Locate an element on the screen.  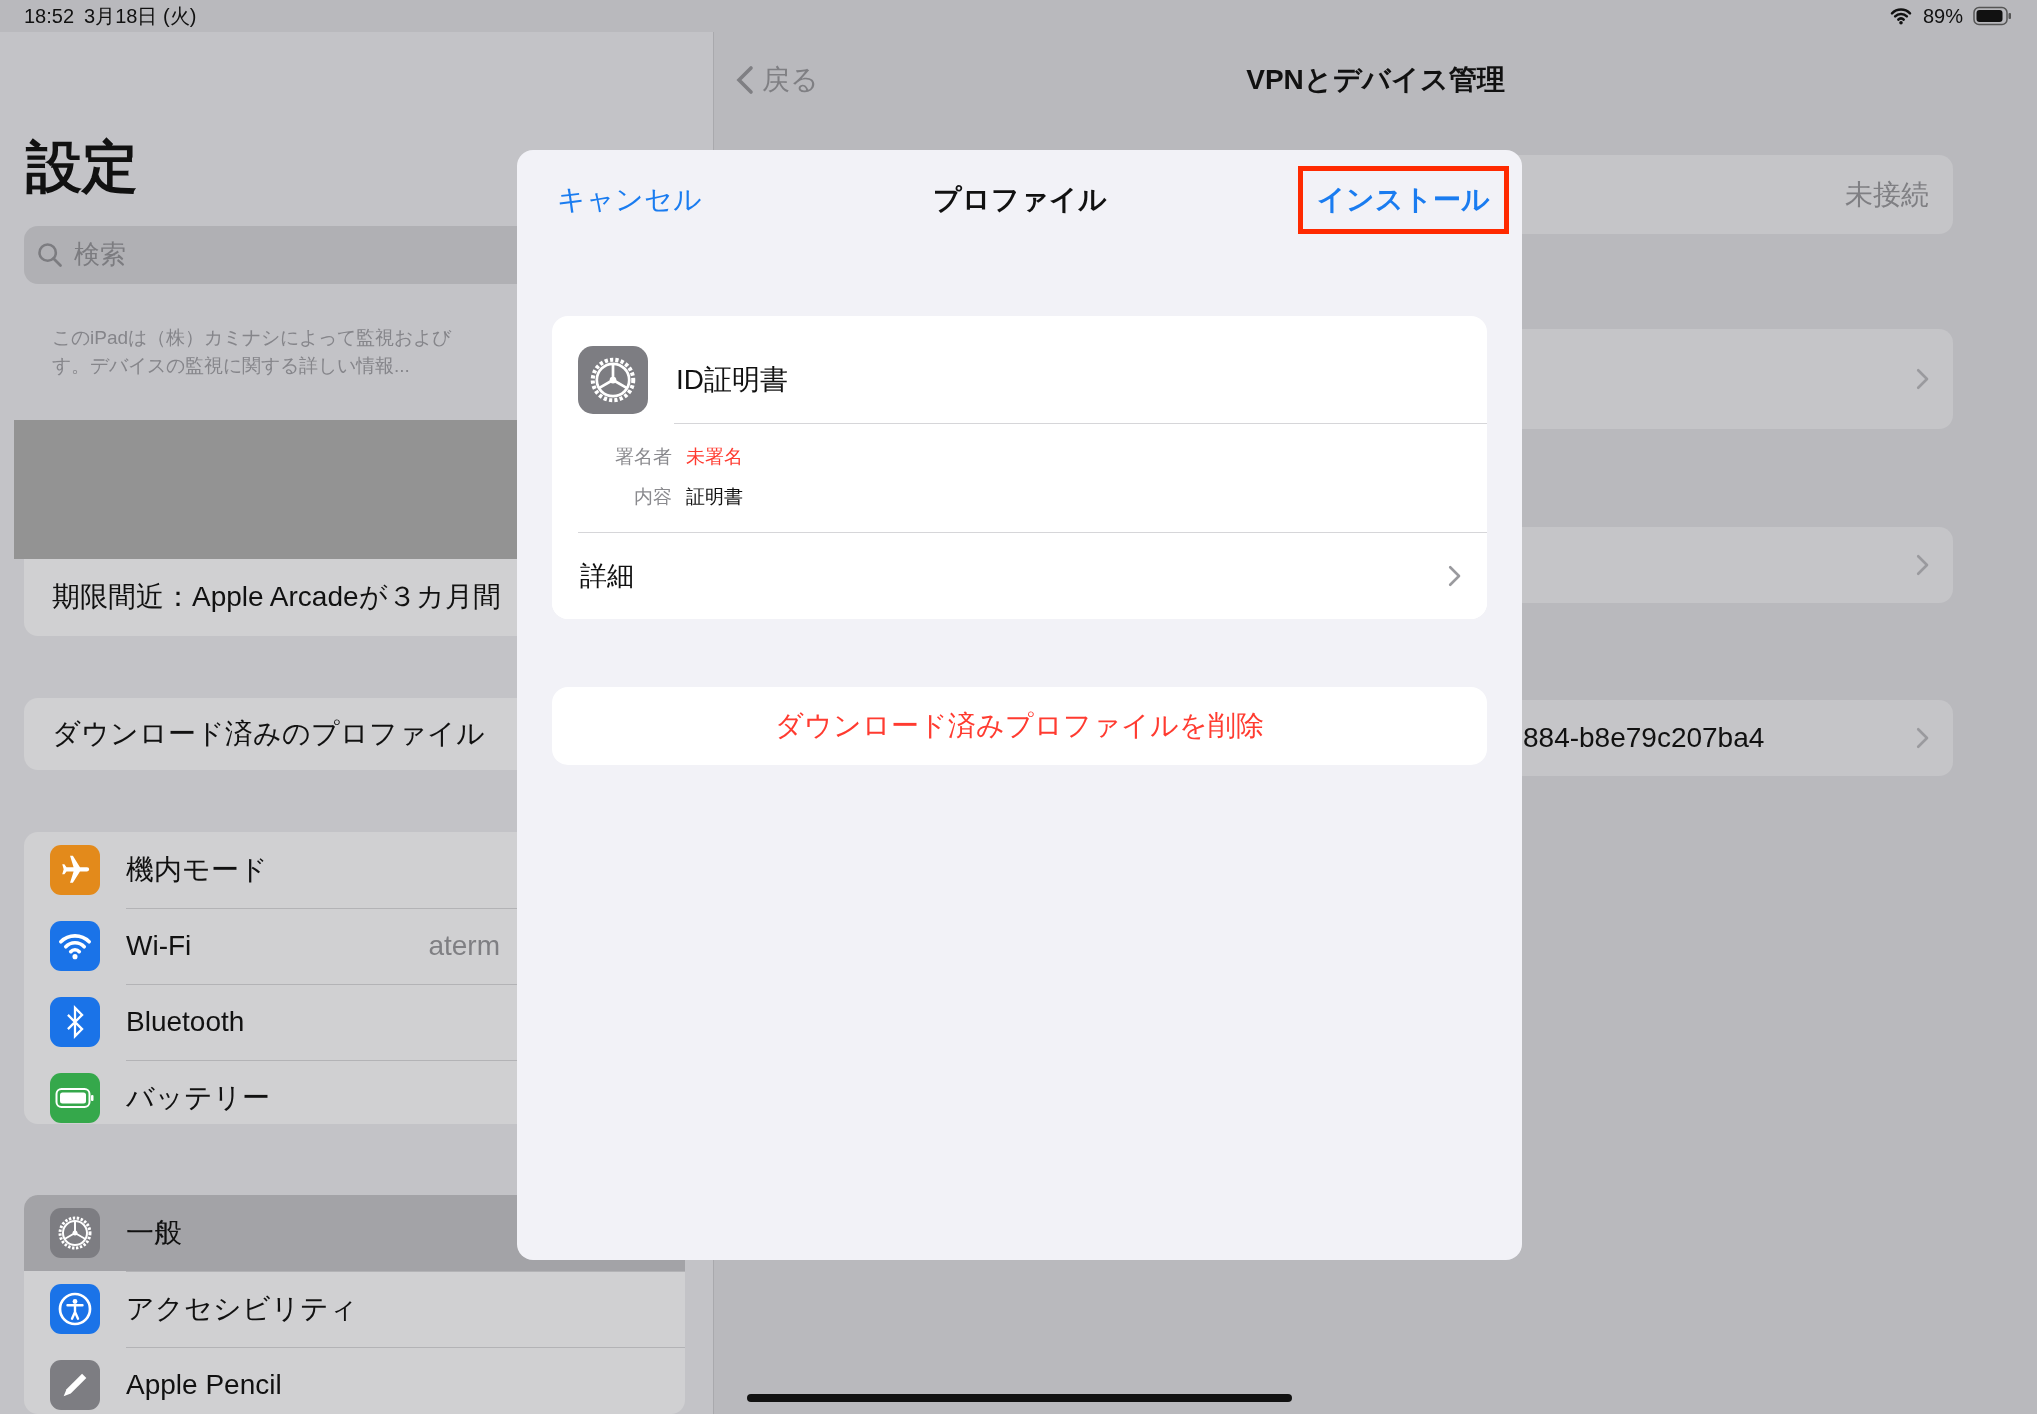
field-value: 未署名 is located at coordinates (714, 457).